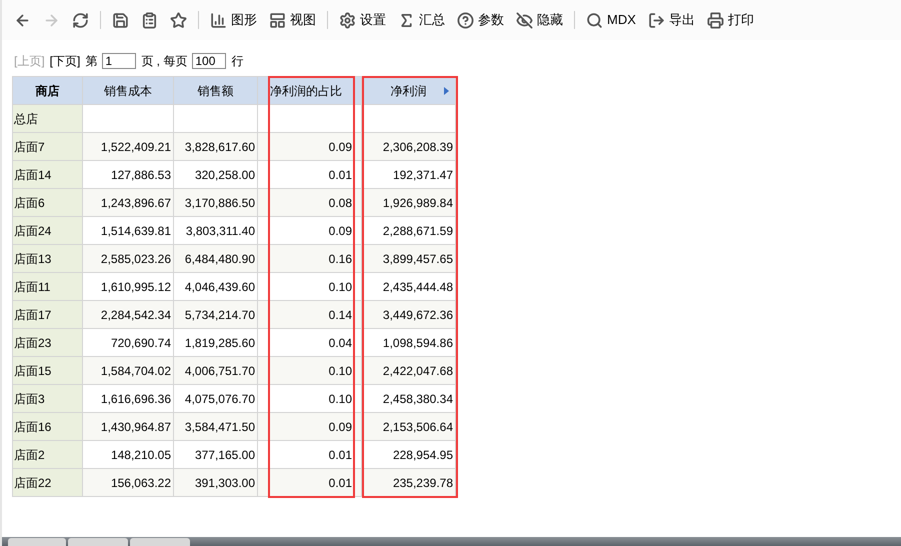 The image size is (901, 546). What do you see at coordinates (119, 61) in the screenshot?
I see `page-field: 1` at bounding box center [119, 61].